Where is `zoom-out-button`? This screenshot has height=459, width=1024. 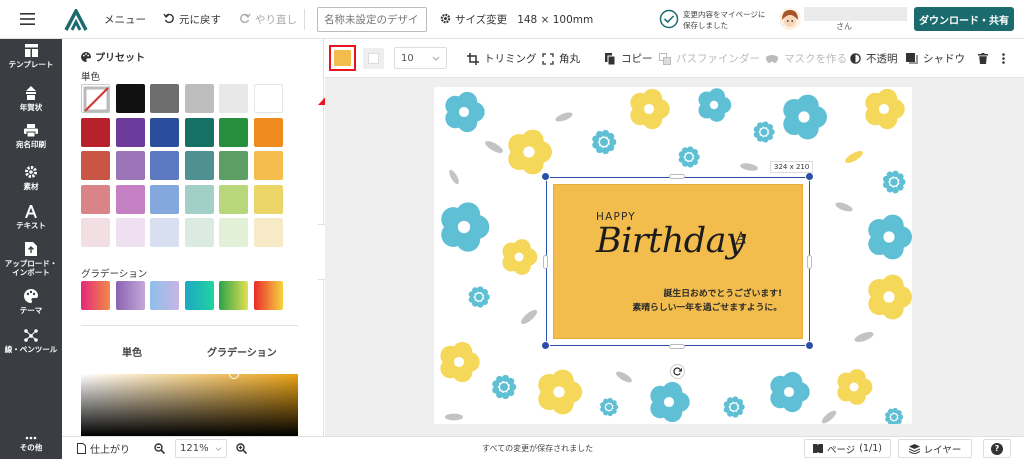 zoom-out-button is located at coordinates (159, 448).